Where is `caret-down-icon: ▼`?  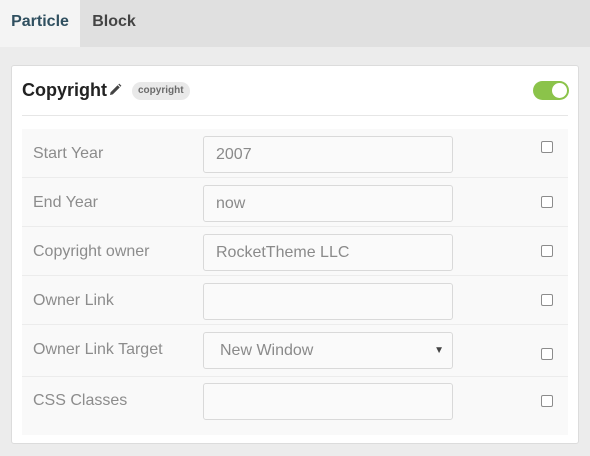 caret-down-icon: ▼ is located at coordinates (439, 350).